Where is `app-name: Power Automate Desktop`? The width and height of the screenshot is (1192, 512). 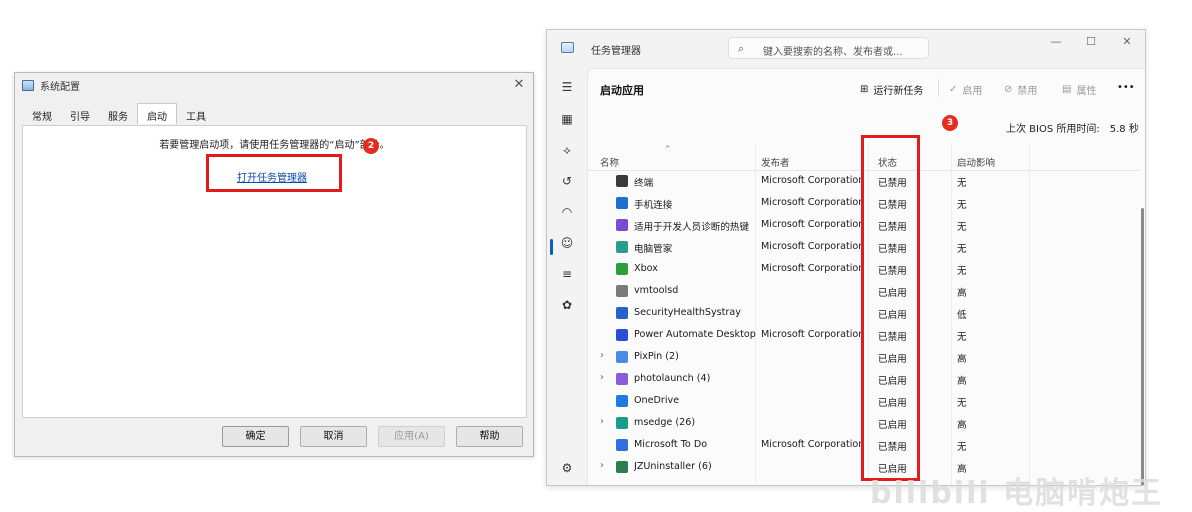 app-name: Power Automate Desktop is located at coordinates (695, 334).